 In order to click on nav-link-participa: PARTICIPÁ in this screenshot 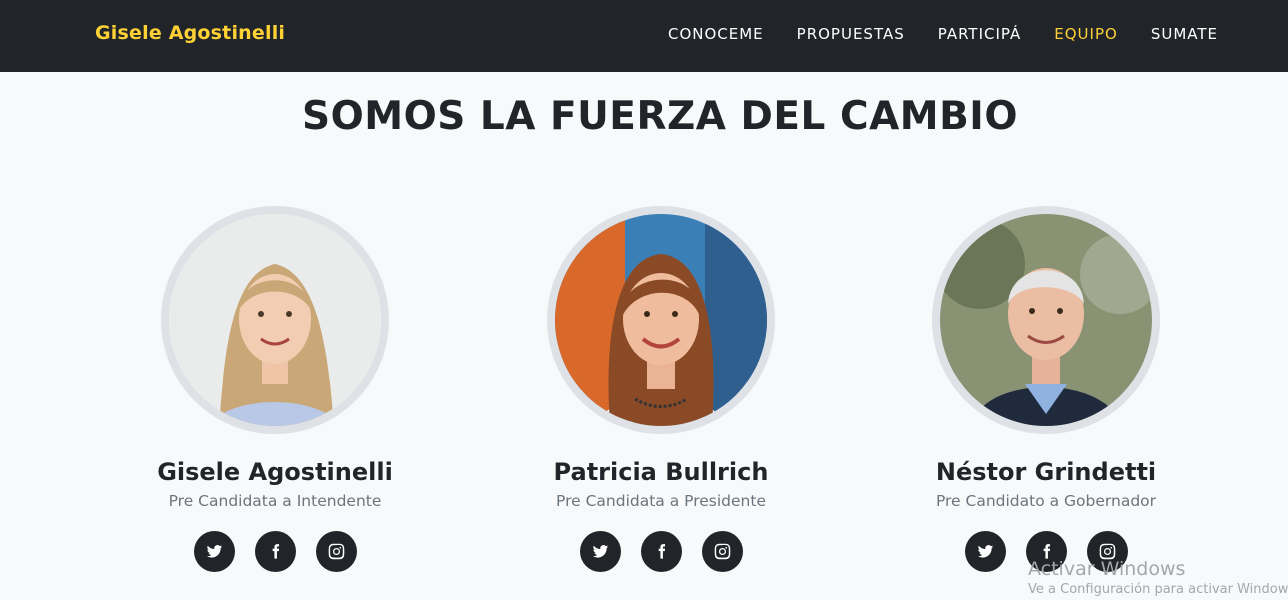, I will do `click(980, 34)`.